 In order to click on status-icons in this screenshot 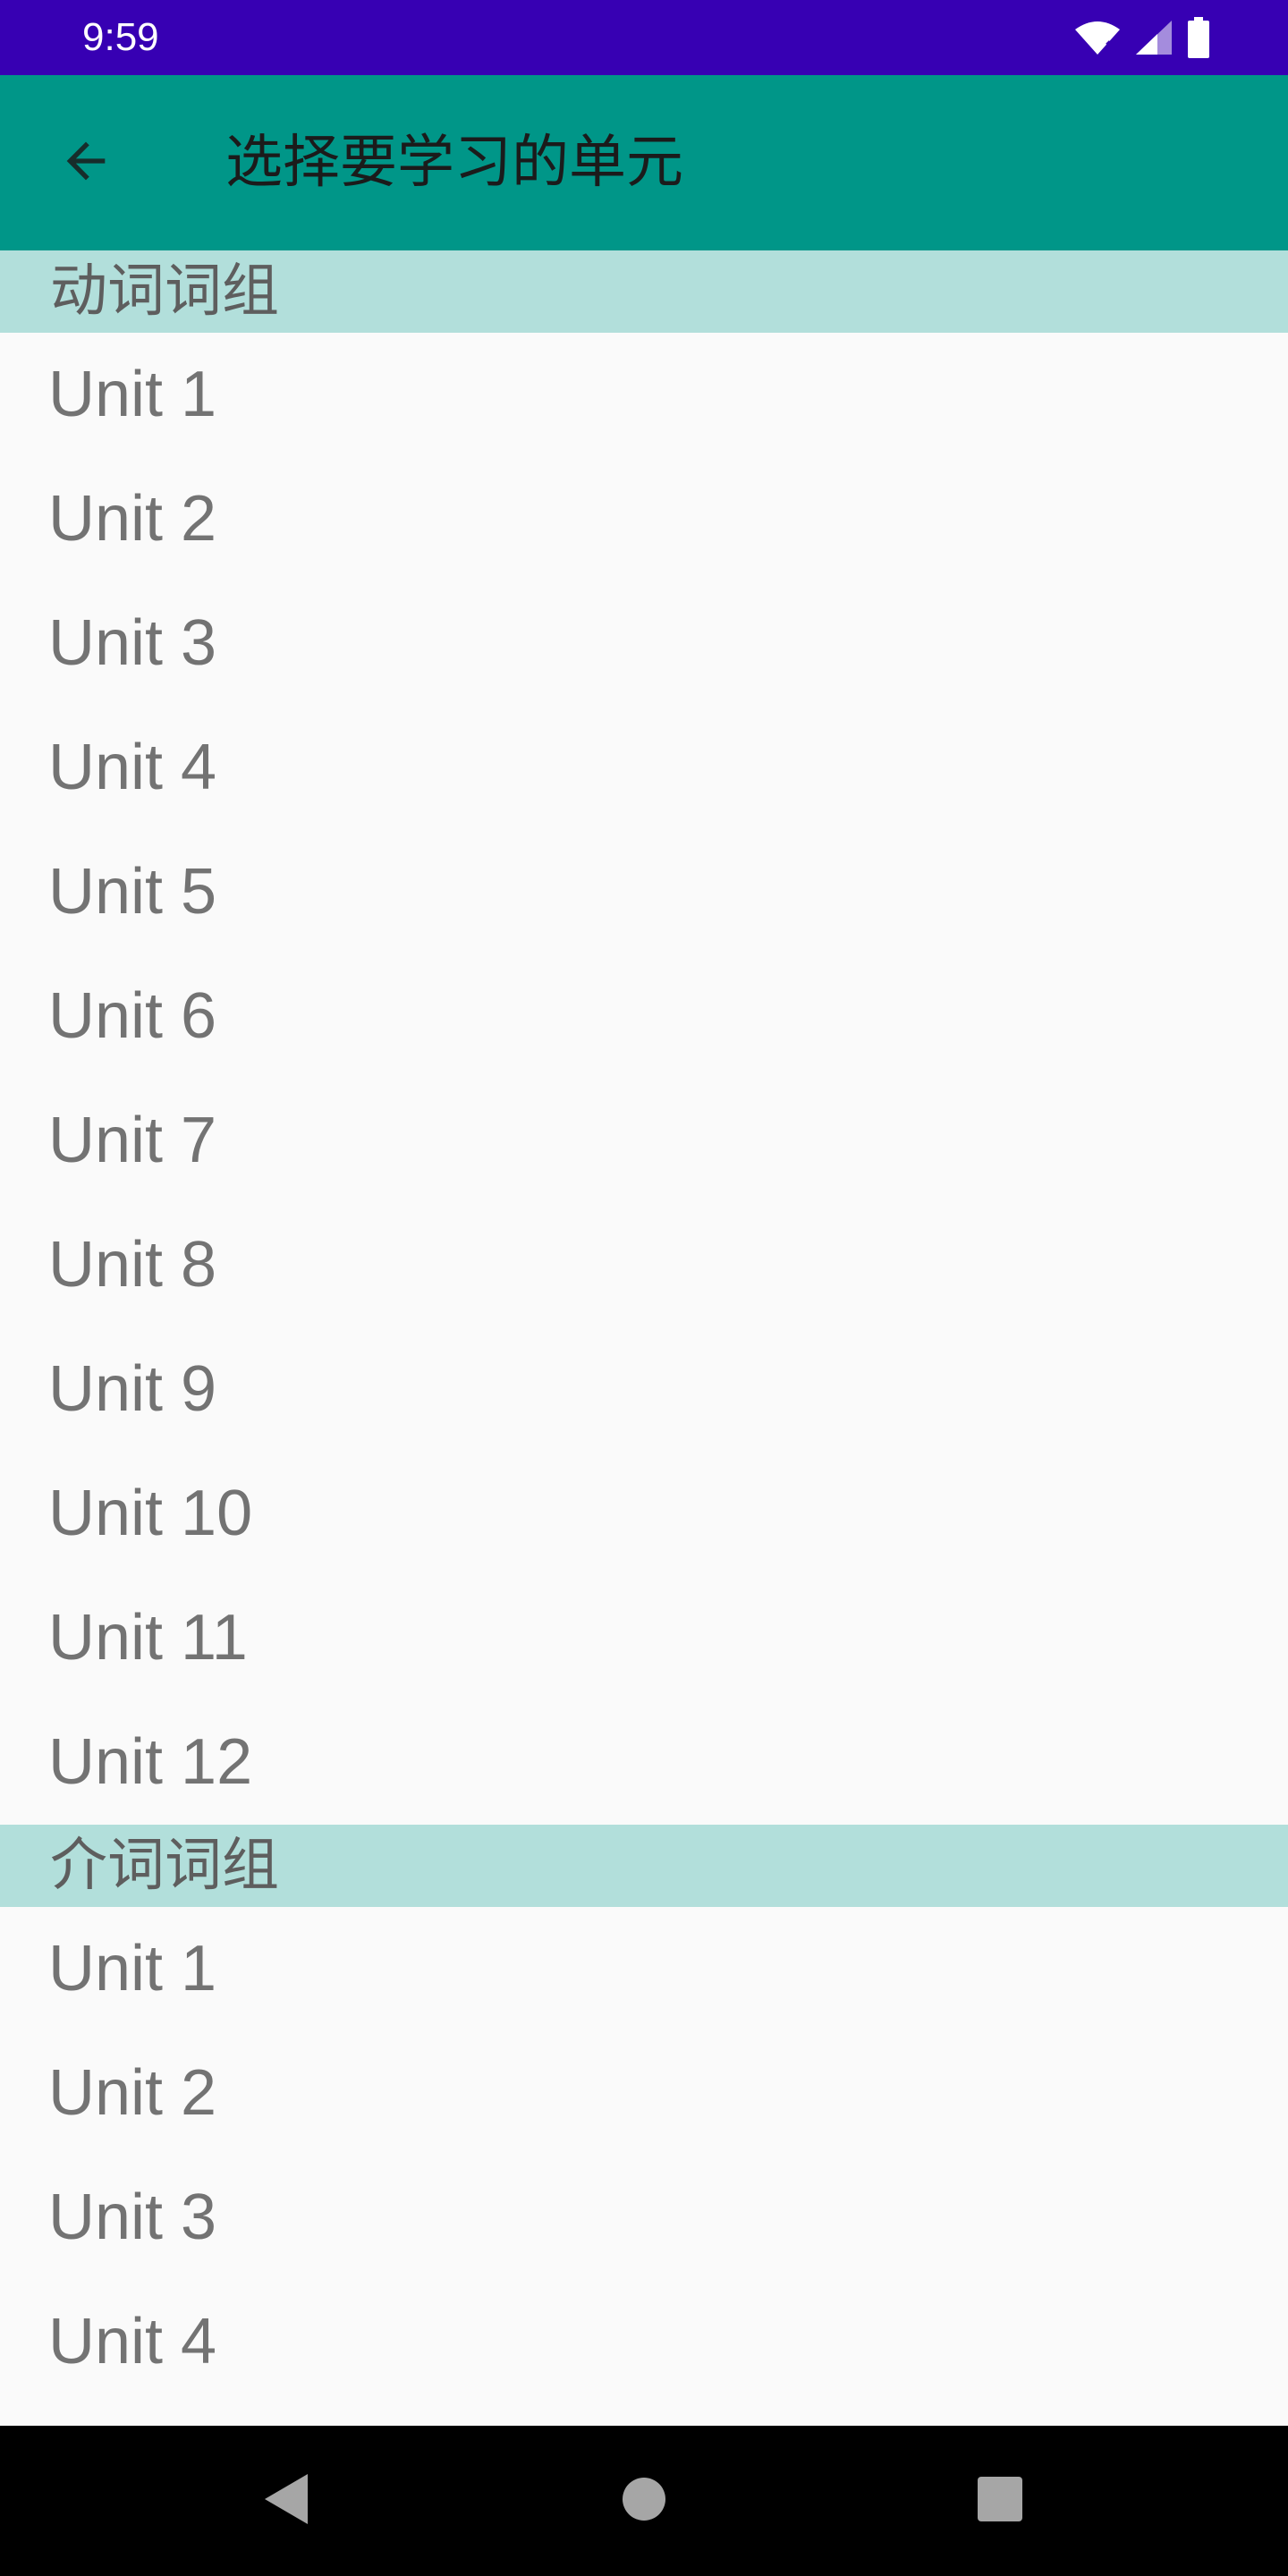, I will do `click(1142, 37)`.